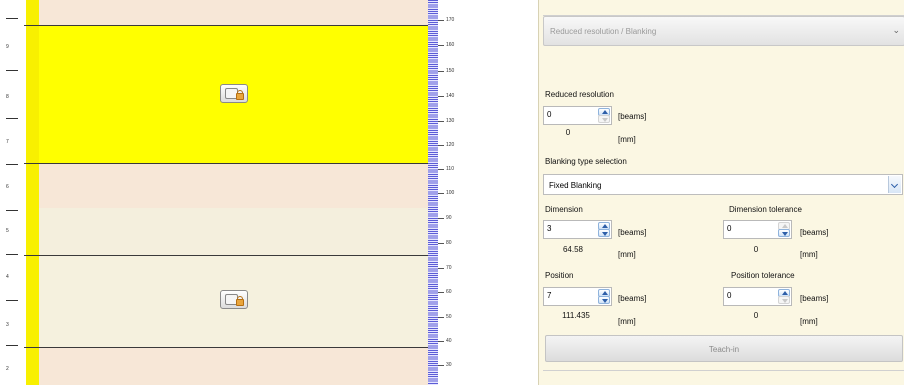  What do you see at coordinates (12, 192) in the screenshot?
I see `row-ruler: 9 8 7 6 5 4 3 2` at bounding box center [12, 192].